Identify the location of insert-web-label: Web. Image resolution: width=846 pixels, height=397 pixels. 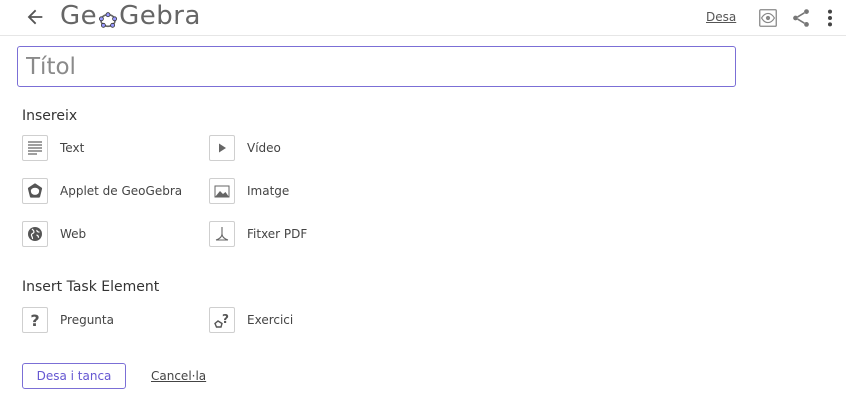
(73, 234).